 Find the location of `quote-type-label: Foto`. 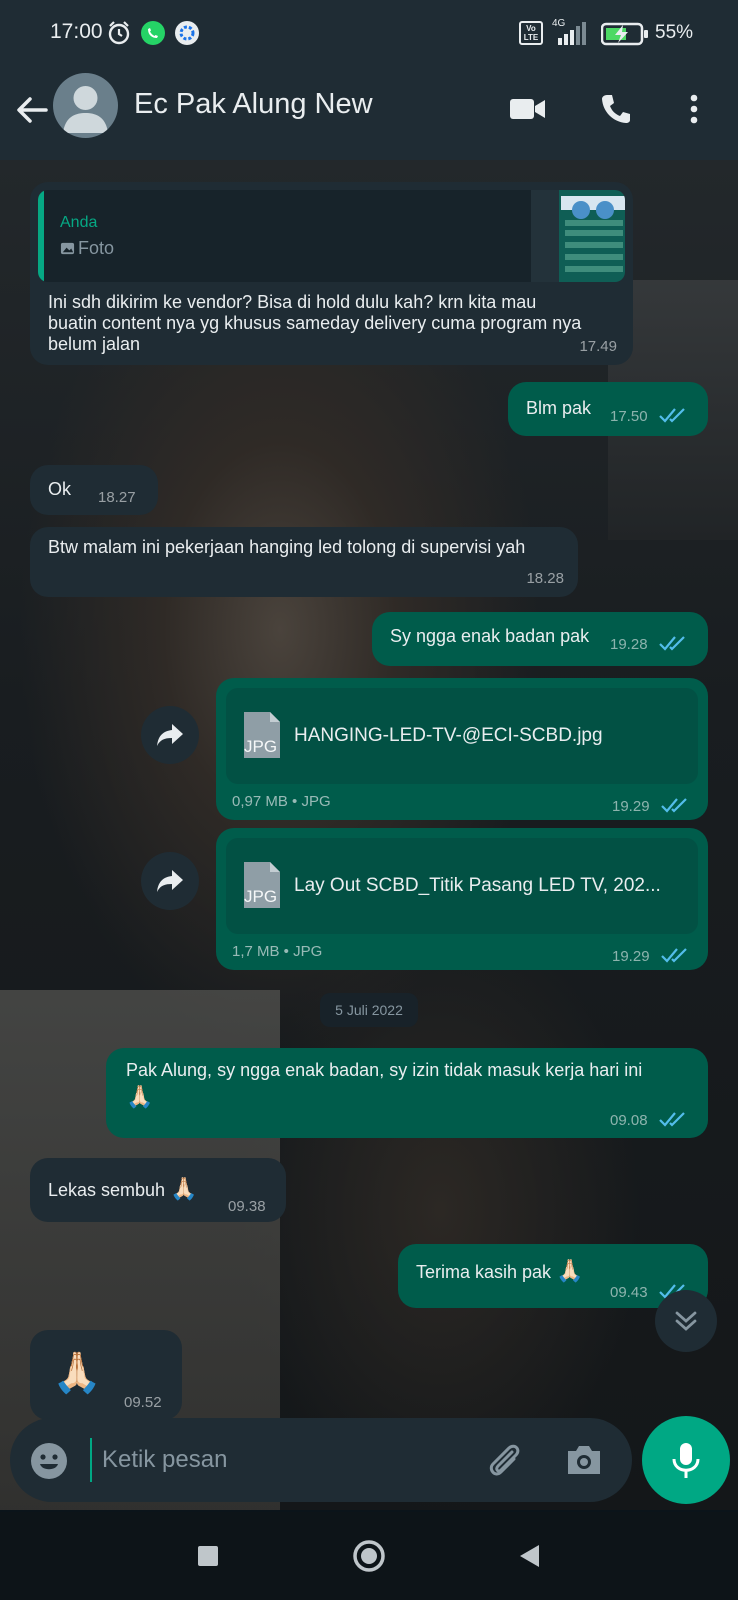

quote-type-label: Foto is located at coordinates (96, 248).